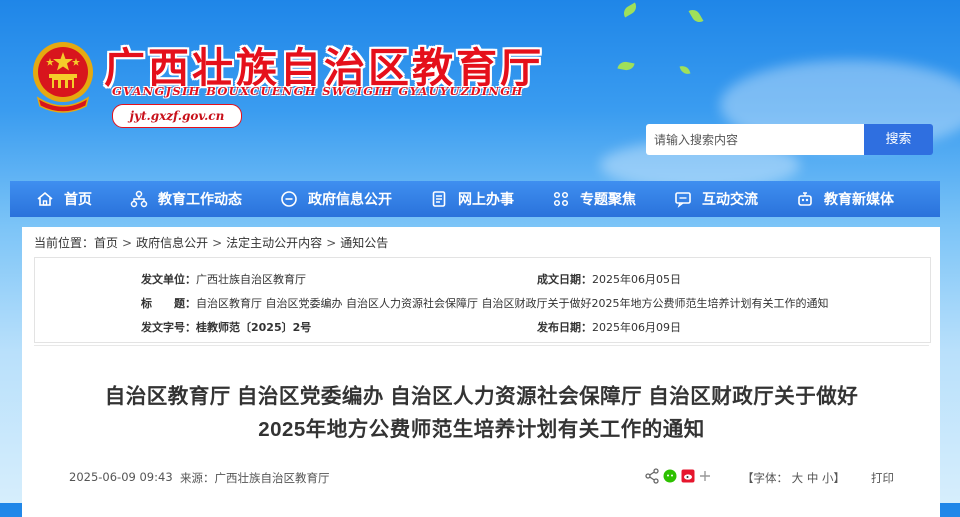 Image resolution: width=960 pixels, height=517 pixels. What do you see at coordinates (168, 279) in the screenshot?
I see `meta-issuer-label: 发文单位：` at bounding box center [168, 279].